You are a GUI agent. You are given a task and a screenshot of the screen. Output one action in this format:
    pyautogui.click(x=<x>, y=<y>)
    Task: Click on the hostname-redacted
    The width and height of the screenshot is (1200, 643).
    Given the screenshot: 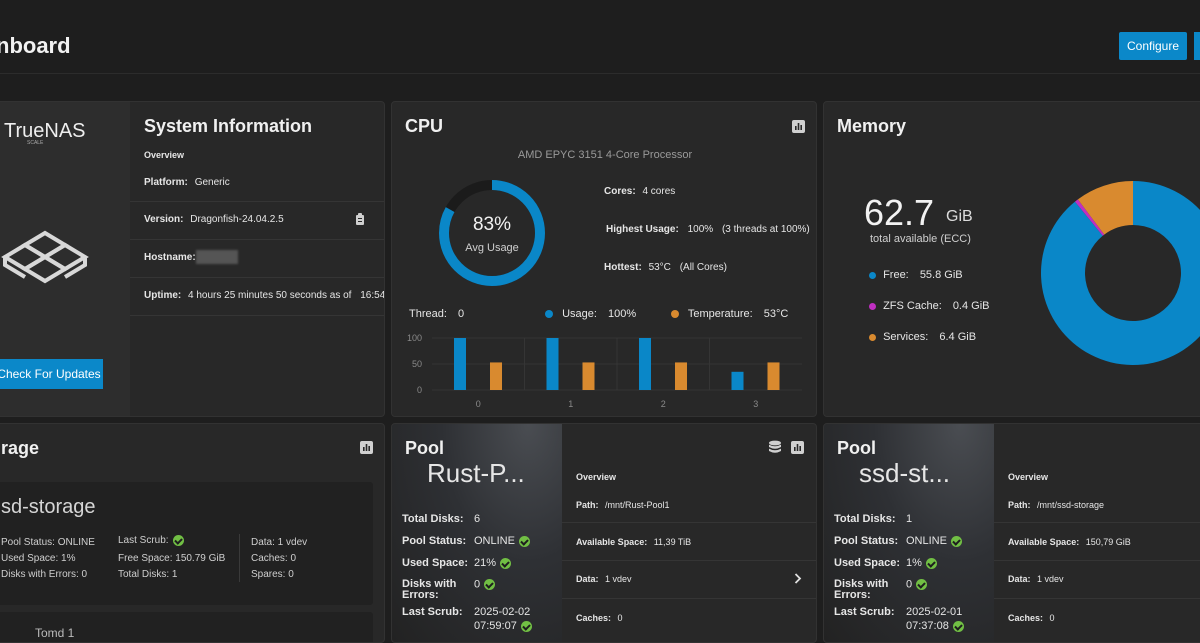 What is the action you would take?
    pyautogui.click(x=217, y=257)
    